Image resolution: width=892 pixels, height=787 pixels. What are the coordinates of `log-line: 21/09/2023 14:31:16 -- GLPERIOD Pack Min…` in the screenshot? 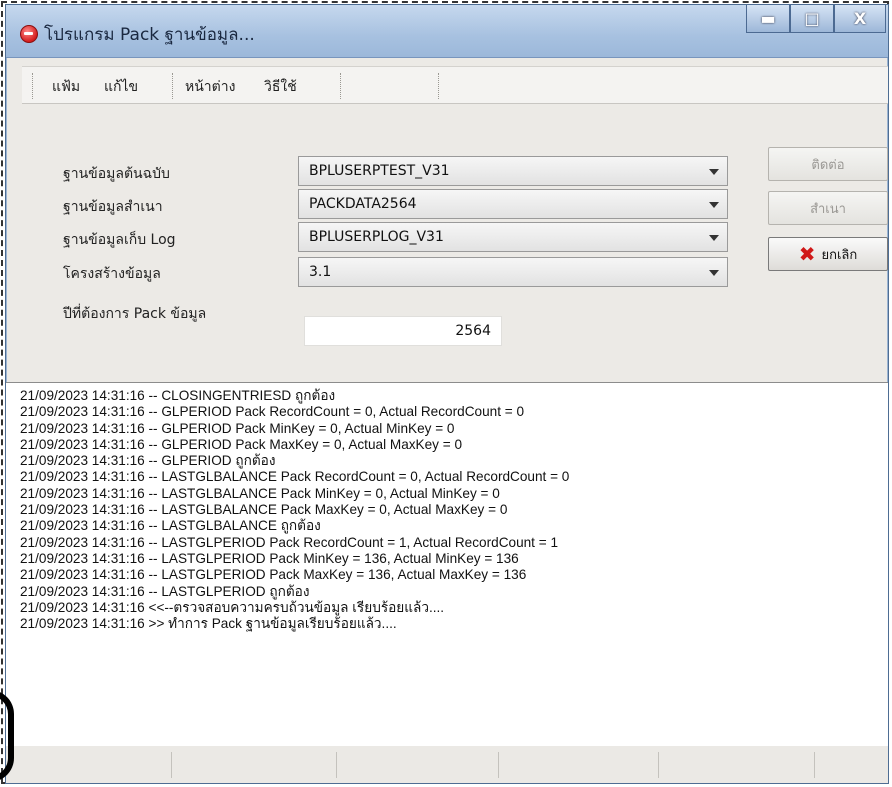 It's located at (237, 428).